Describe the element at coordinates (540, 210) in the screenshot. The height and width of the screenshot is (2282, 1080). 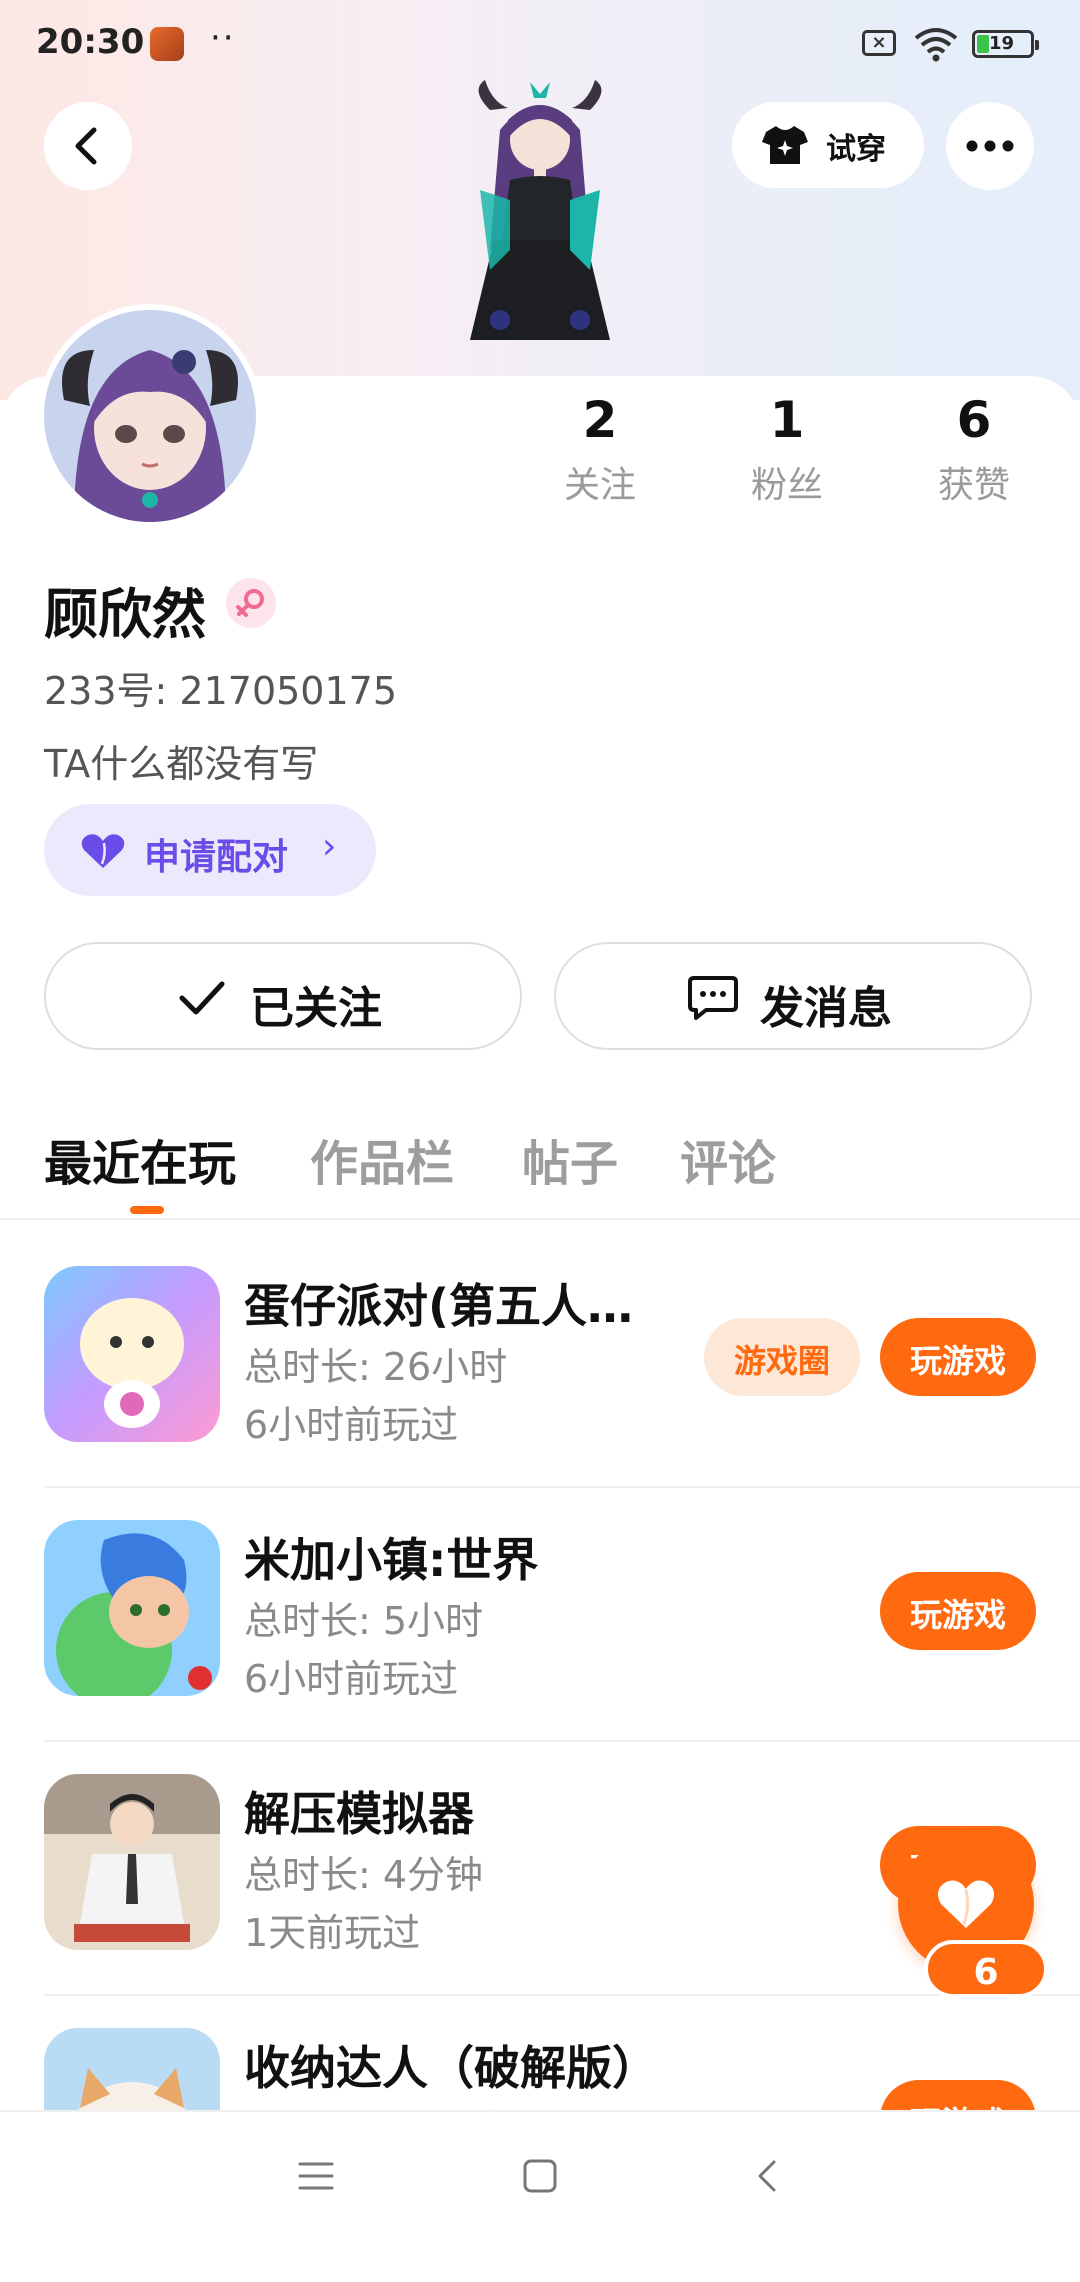
I see `avatar-character-figure` at that location.